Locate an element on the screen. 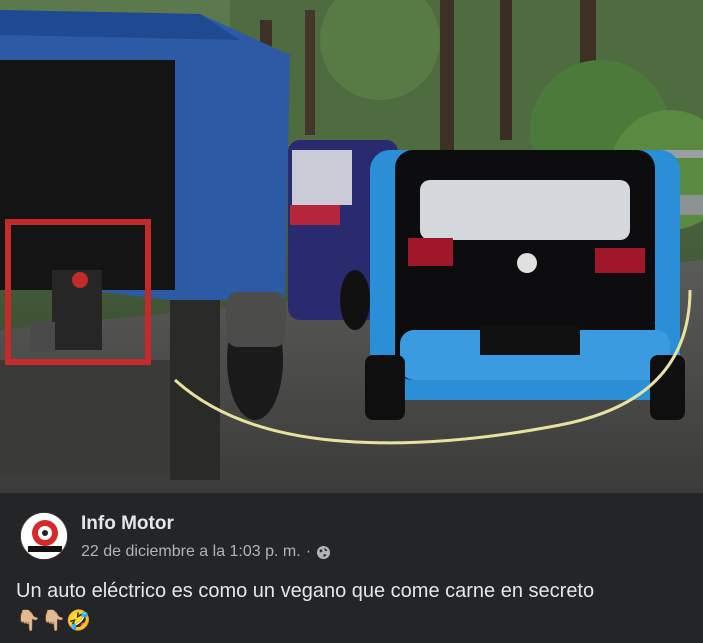 This screenshot has height=643, width=703. info-motor-logo-icon is located at coordinates (44, 536).